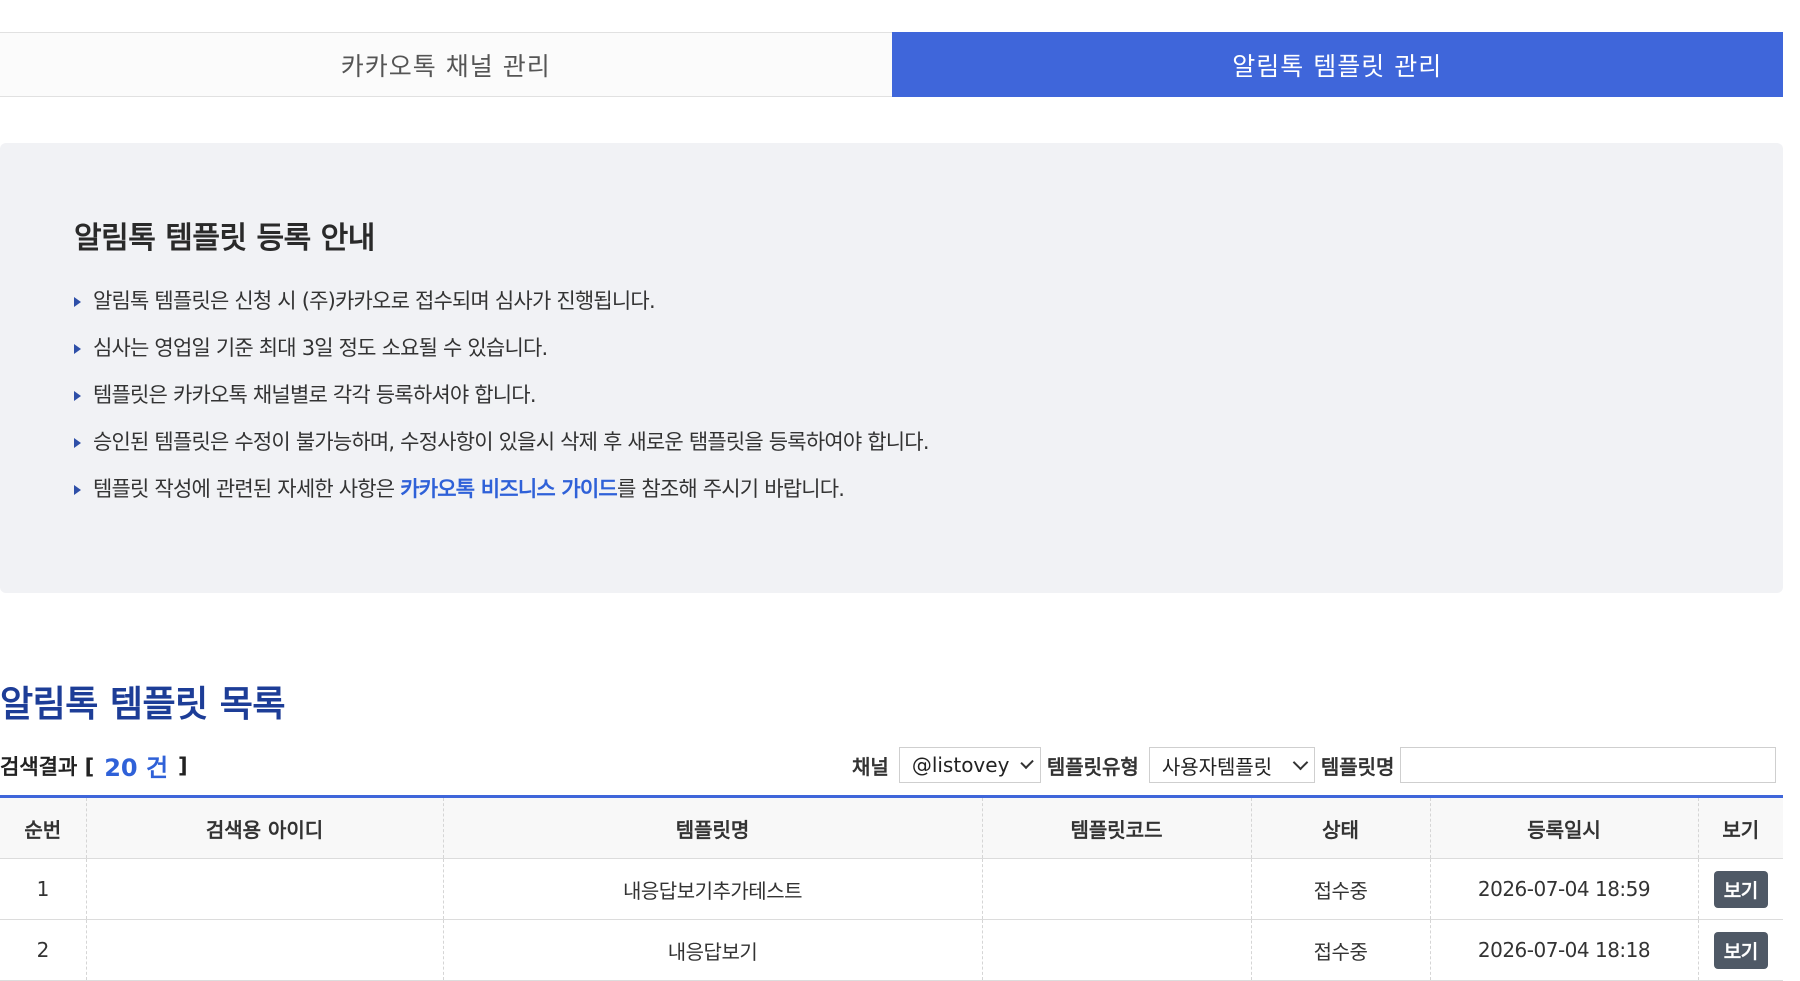  I want to click on tab-alimtalk-template: 알림톡 템플릿 관리, so click(1337, 64).